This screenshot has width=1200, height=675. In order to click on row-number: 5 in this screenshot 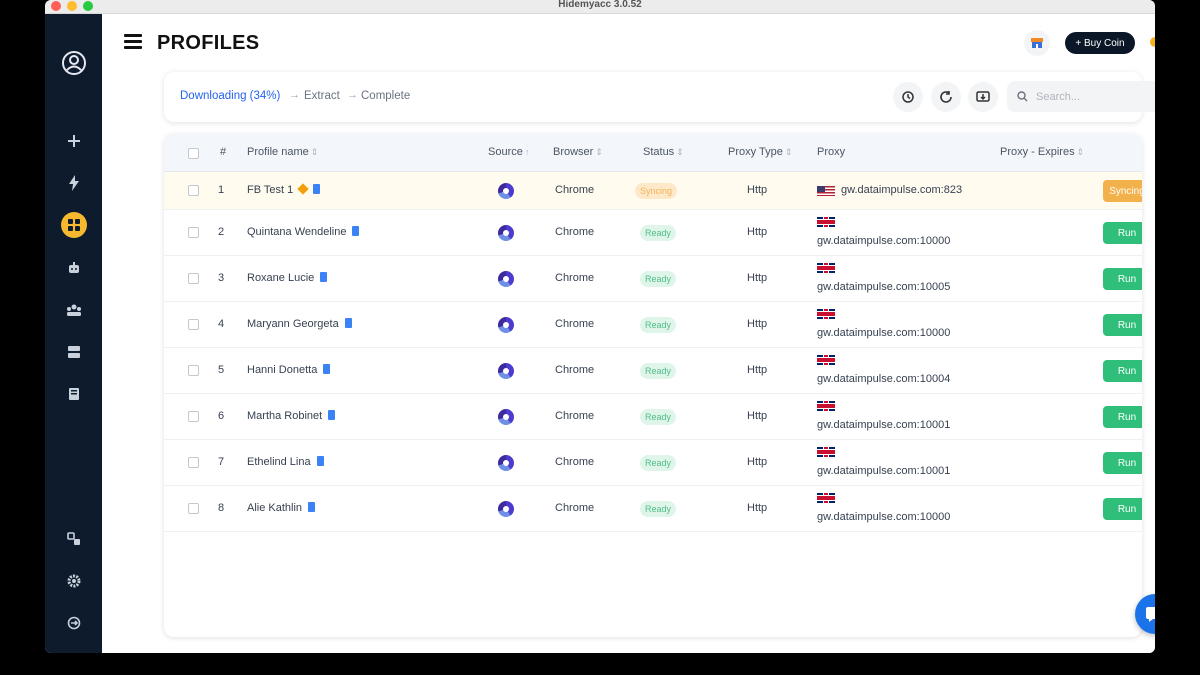, I will do `click(221, 370)`.